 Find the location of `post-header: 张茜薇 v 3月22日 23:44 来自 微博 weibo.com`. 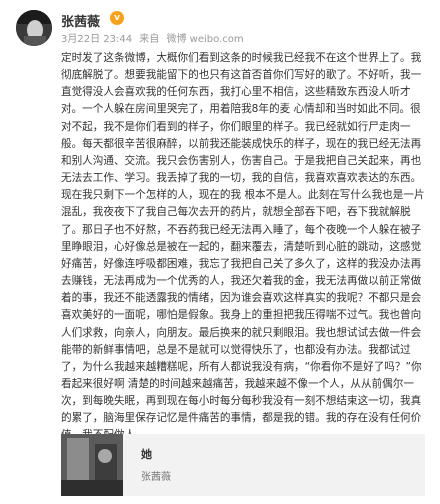

post-header: 张茜薇 v 3月22日 23:44 来自 微博 weibo.com is located at coordinates (220, 24).